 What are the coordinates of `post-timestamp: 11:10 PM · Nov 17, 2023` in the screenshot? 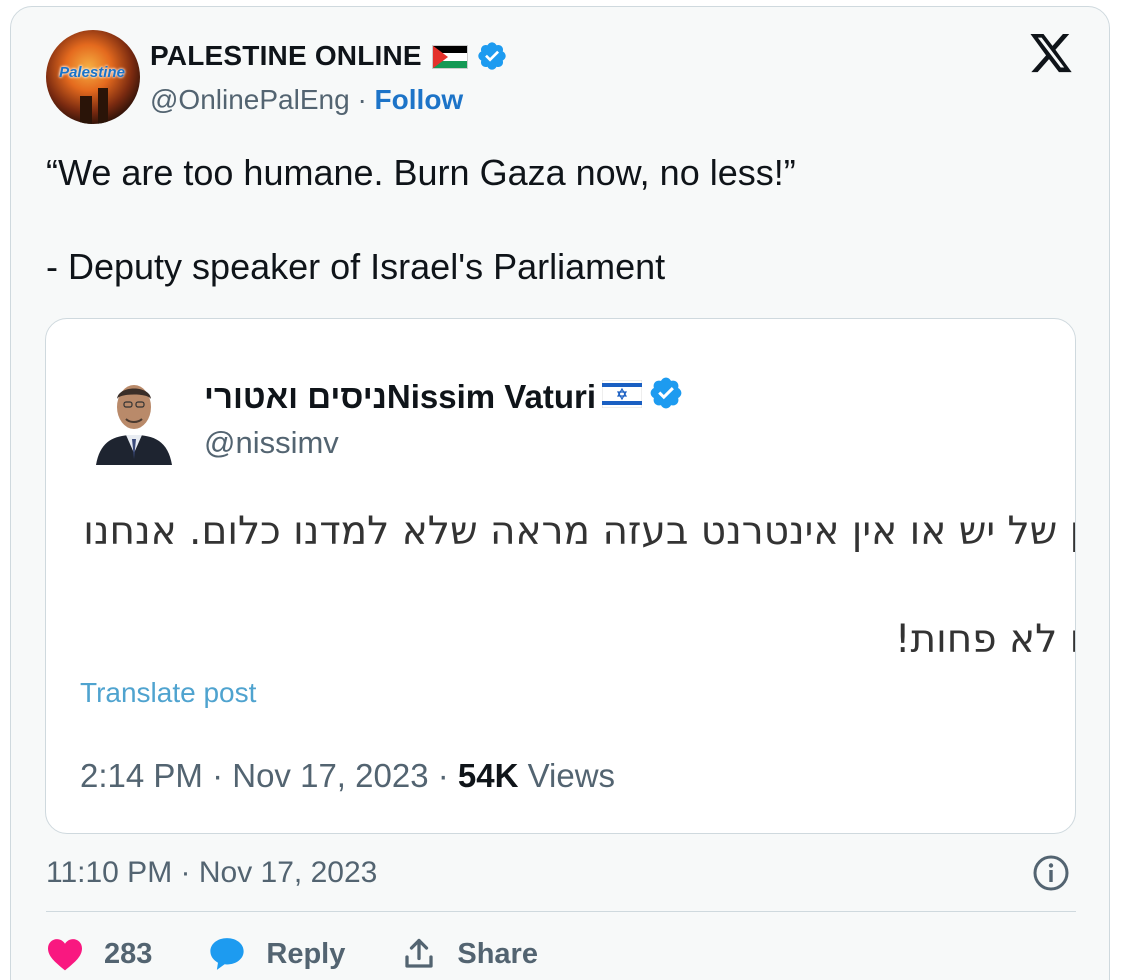 It's located at (211, 873).